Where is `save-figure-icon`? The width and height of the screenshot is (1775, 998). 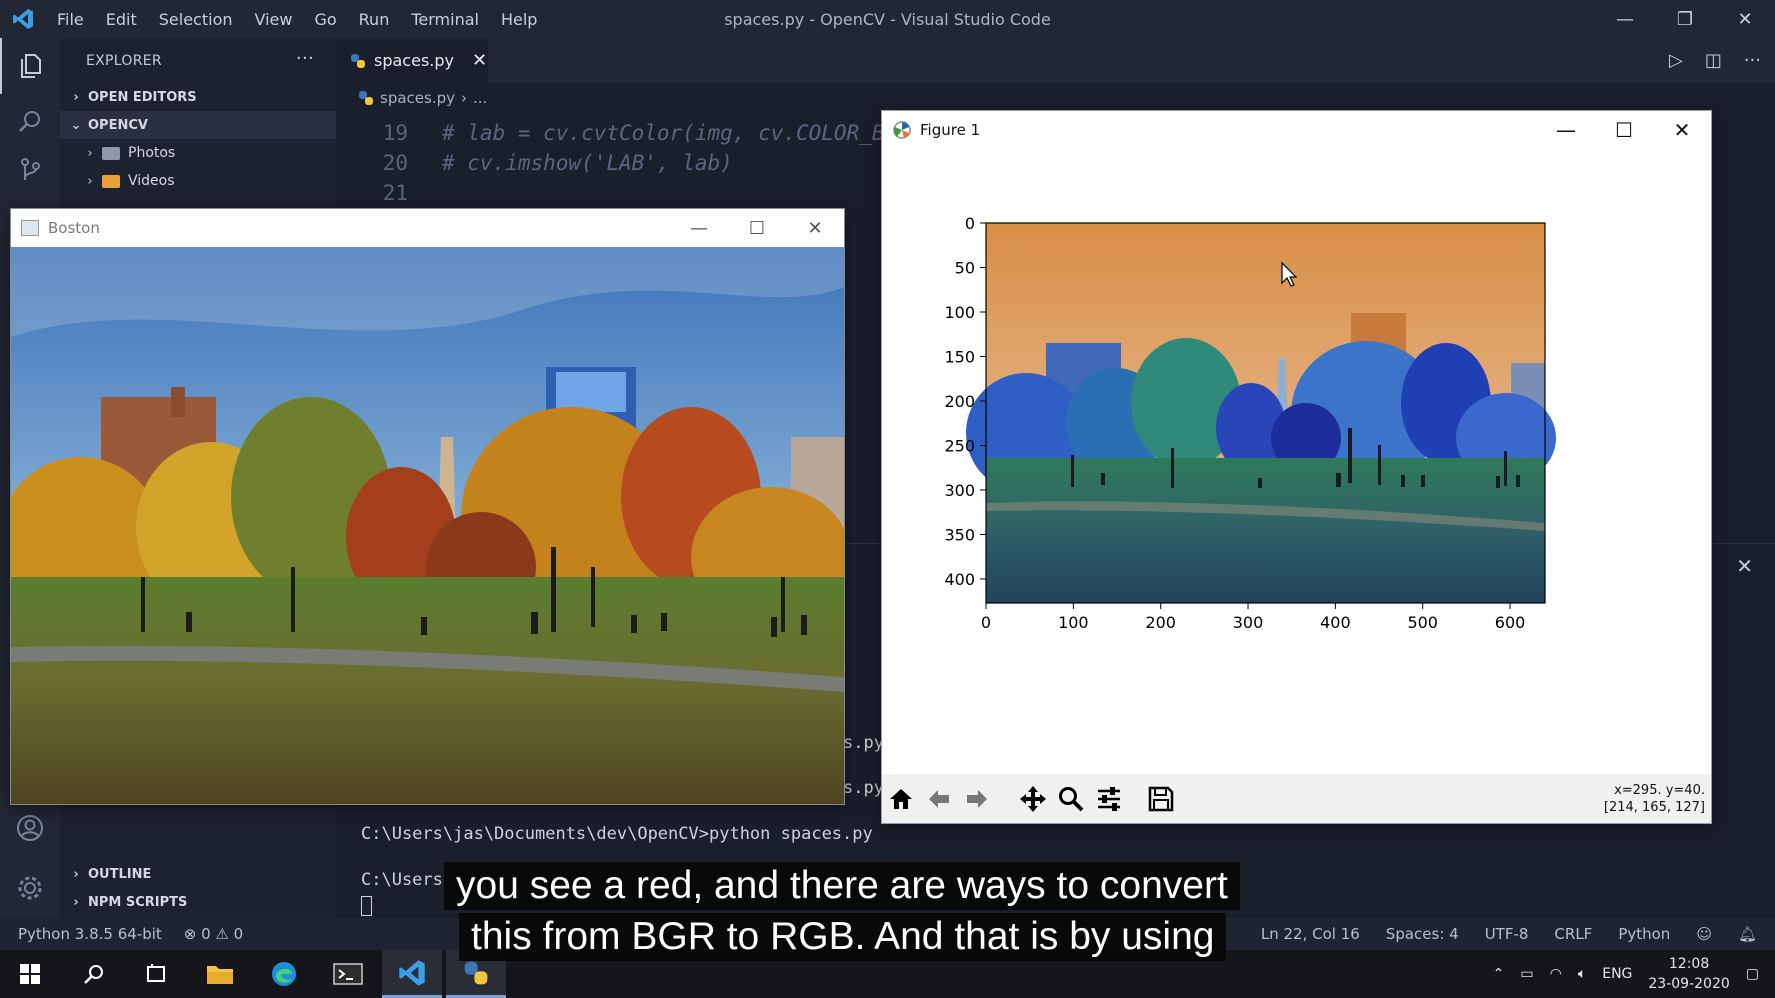 save-figure-icon is located at coordinates (1161, 799).